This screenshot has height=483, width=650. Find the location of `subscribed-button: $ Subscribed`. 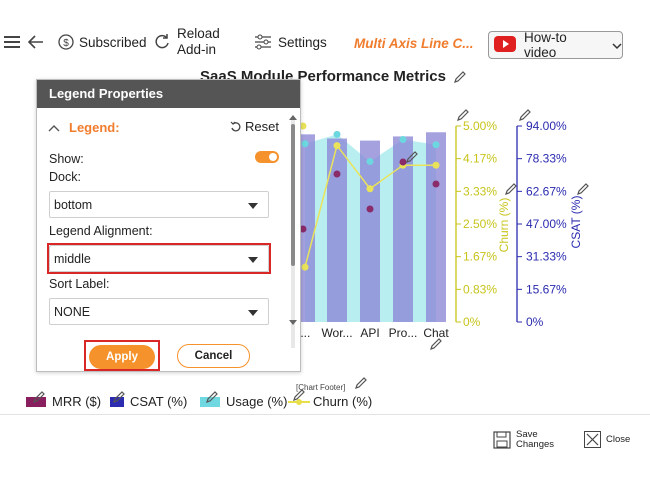

subscribed-button: $ Subscribed is located at coordinates (102, 42).